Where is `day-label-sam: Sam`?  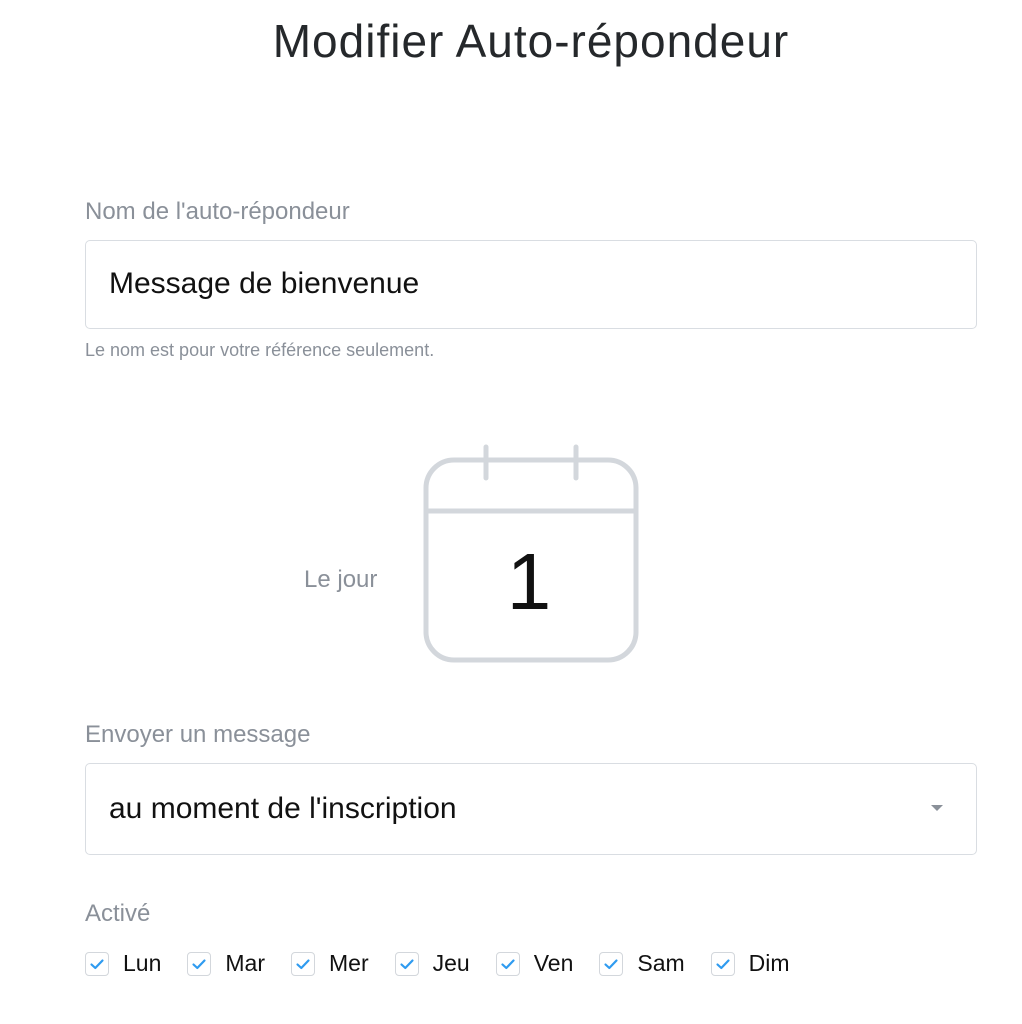 day-label-sam: Sam is located at coordinates (661, 963).